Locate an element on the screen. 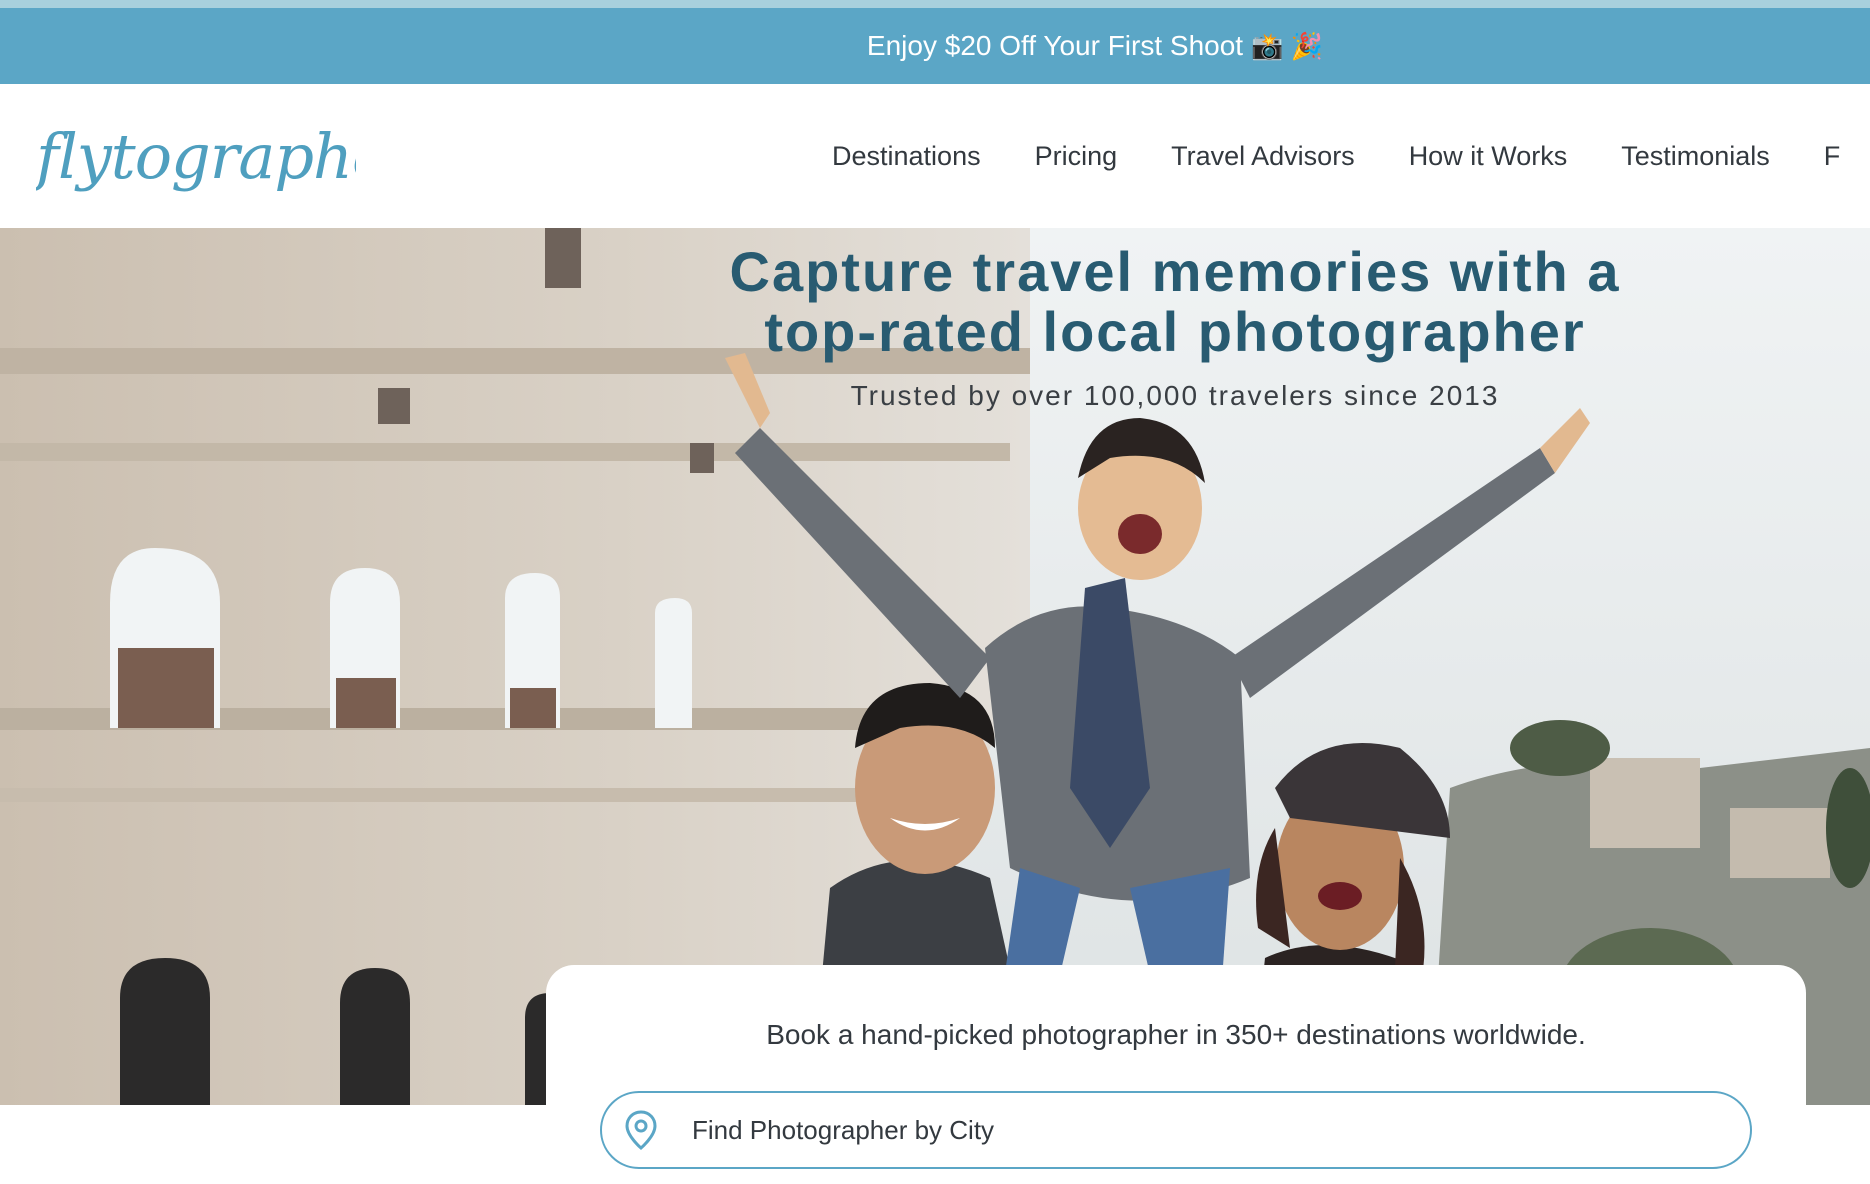 This screenshot has width=1870, height=1184. city-search-input is located at coordinates (1142, 1130).